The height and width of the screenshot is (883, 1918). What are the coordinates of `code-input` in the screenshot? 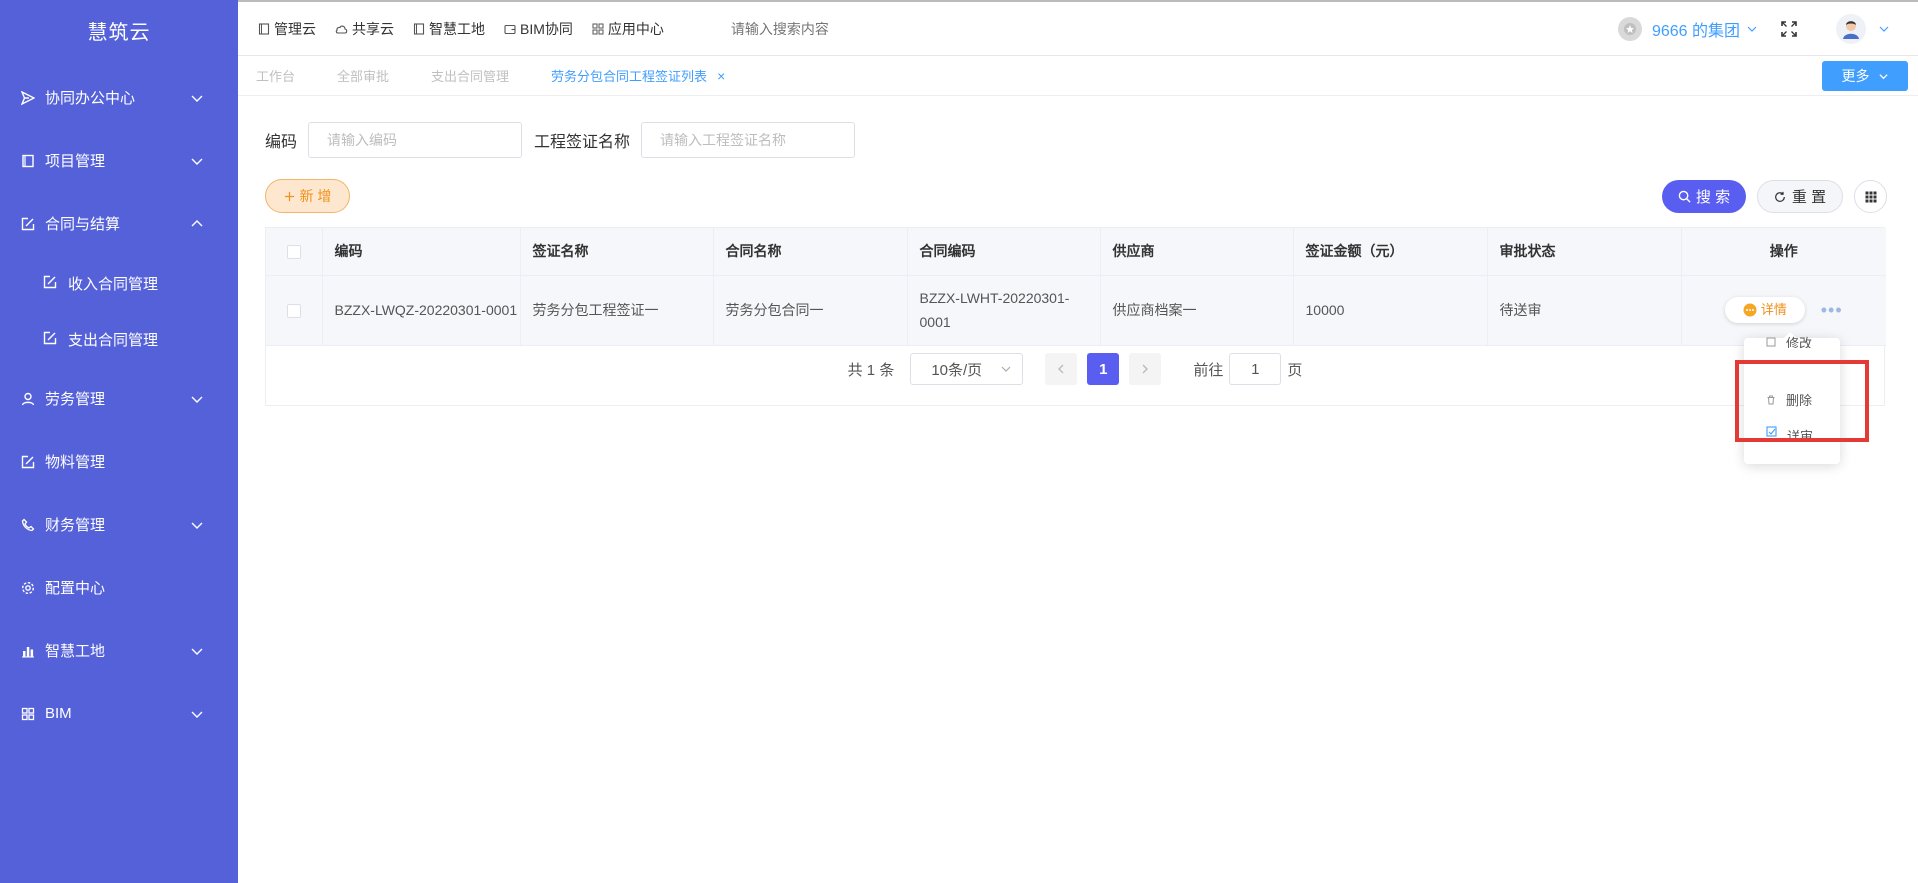 It's located at (415, 140).